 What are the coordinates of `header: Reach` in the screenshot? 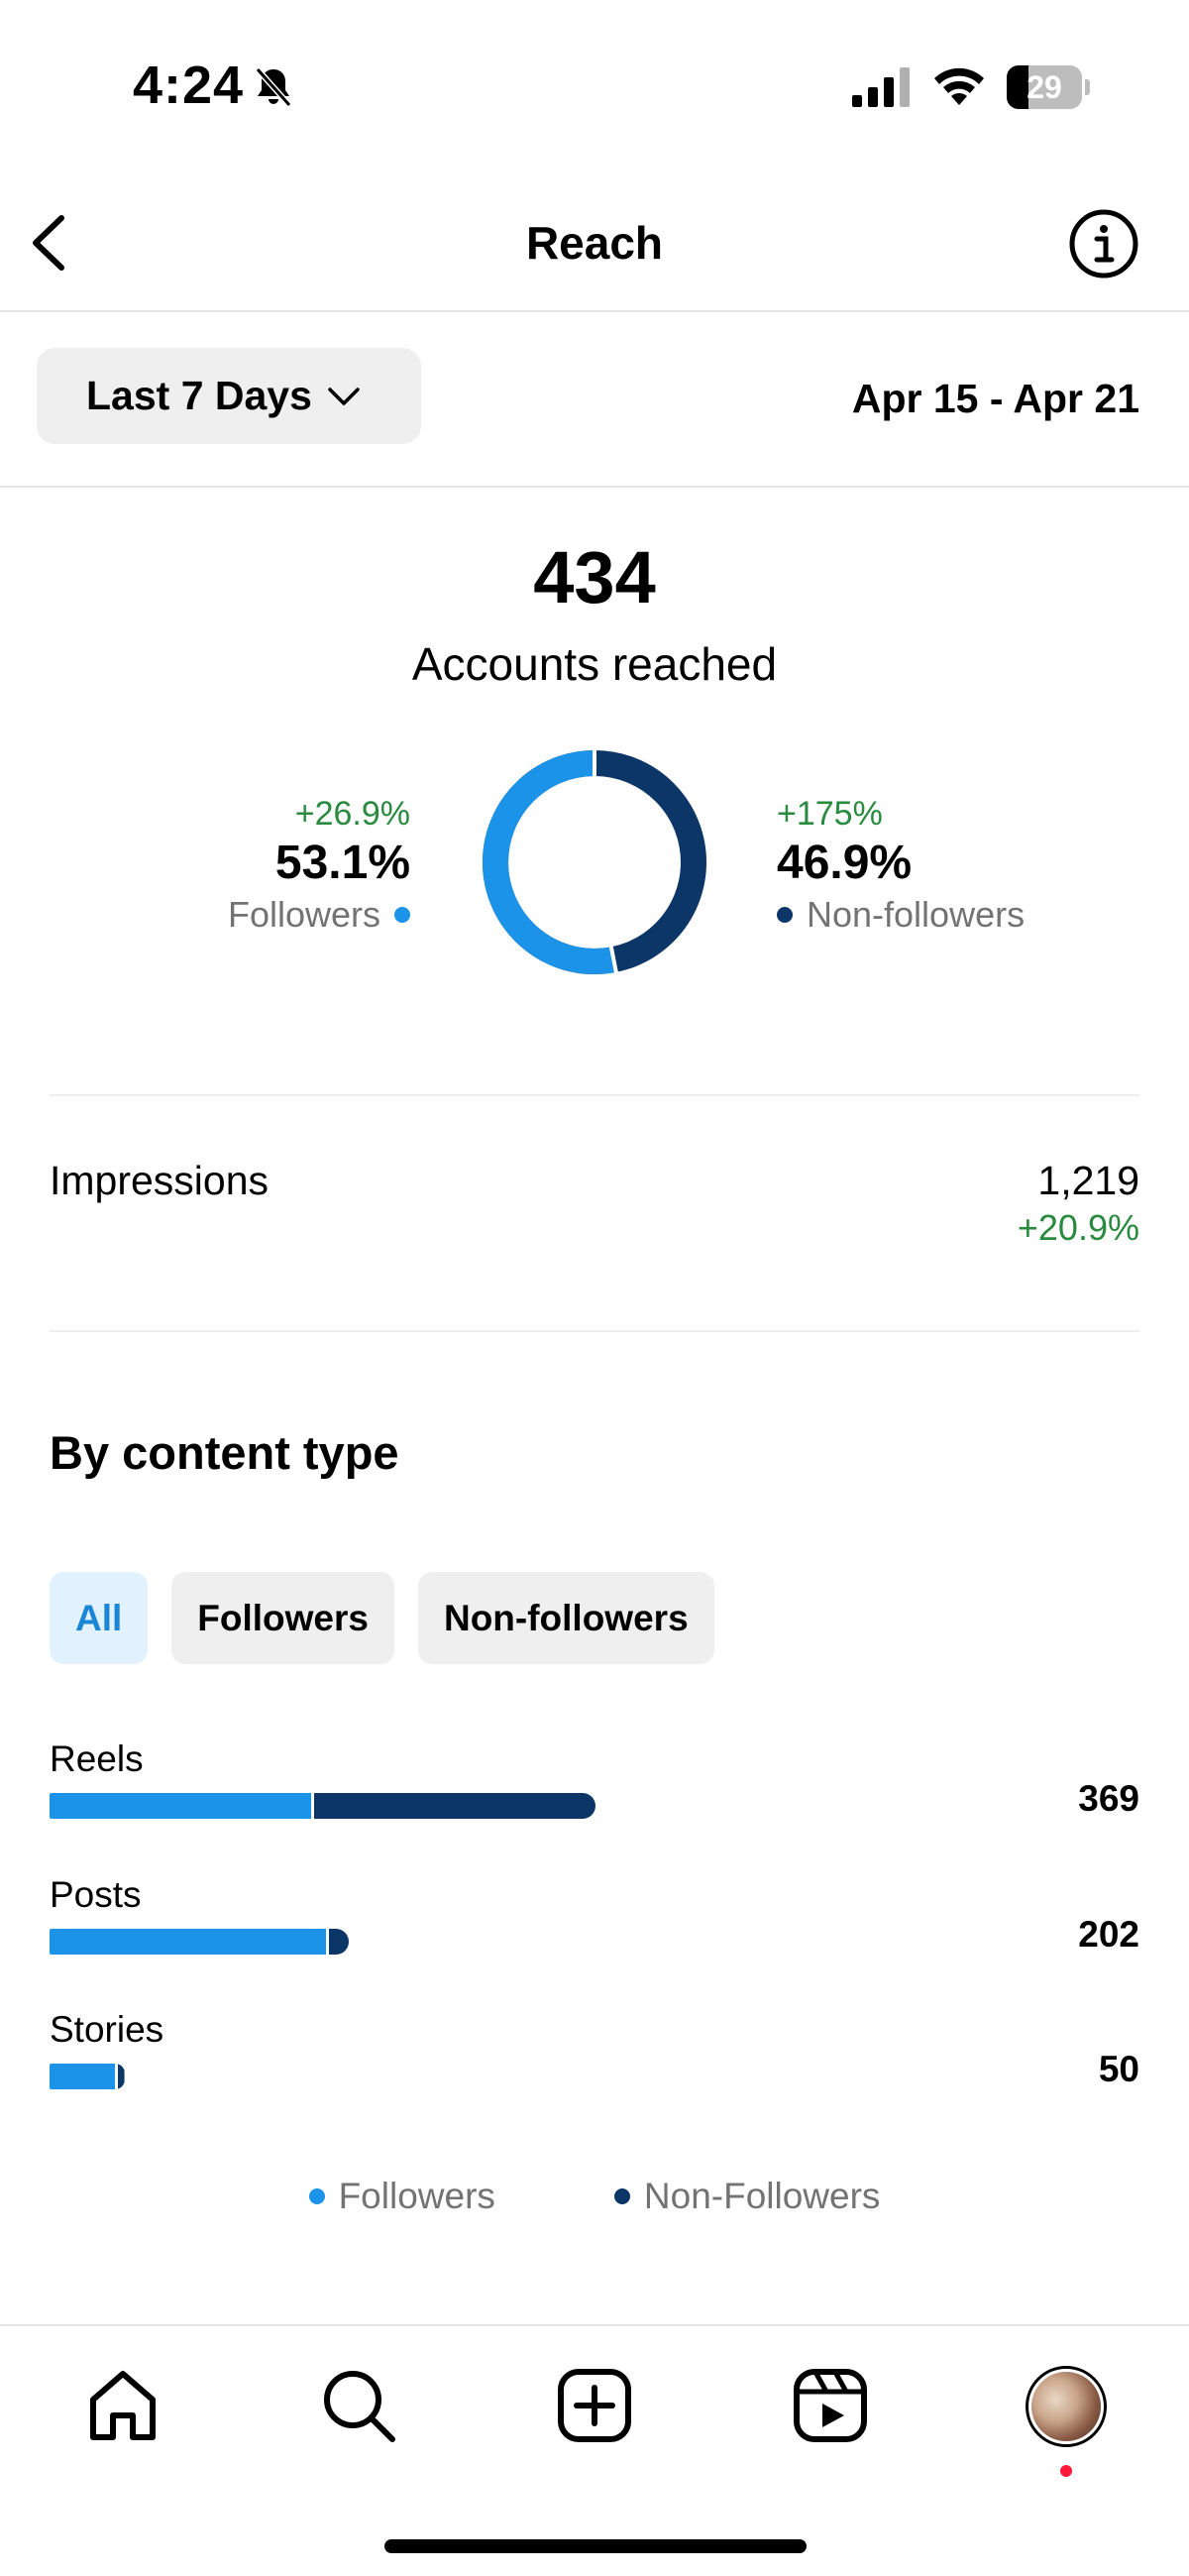 It's located at (594, 240).